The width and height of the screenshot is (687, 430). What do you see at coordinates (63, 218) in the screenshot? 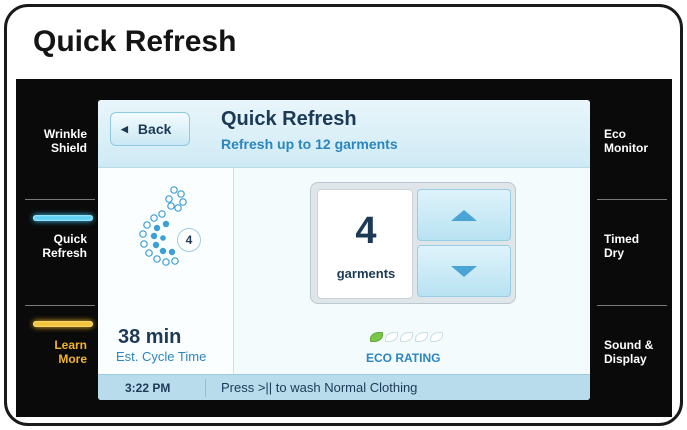
I see `active-indicator` at bounding box center [63, 218].